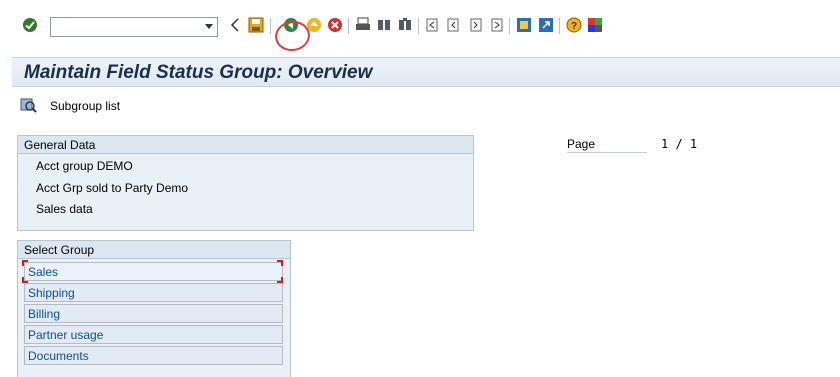 The image size is (840, 377). What do you see at coordinates (405, 25) in the screenshot?
I see `find-next-icon` at bounding box center [405, 25].